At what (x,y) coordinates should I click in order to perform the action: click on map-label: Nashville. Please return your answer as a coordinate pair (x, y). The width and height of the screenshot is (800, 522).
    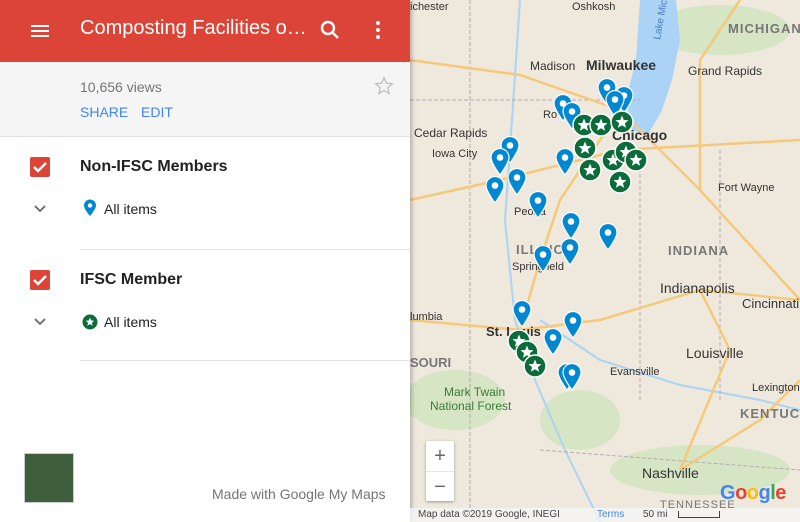
    Looking at the image, I should click on (670, 473).